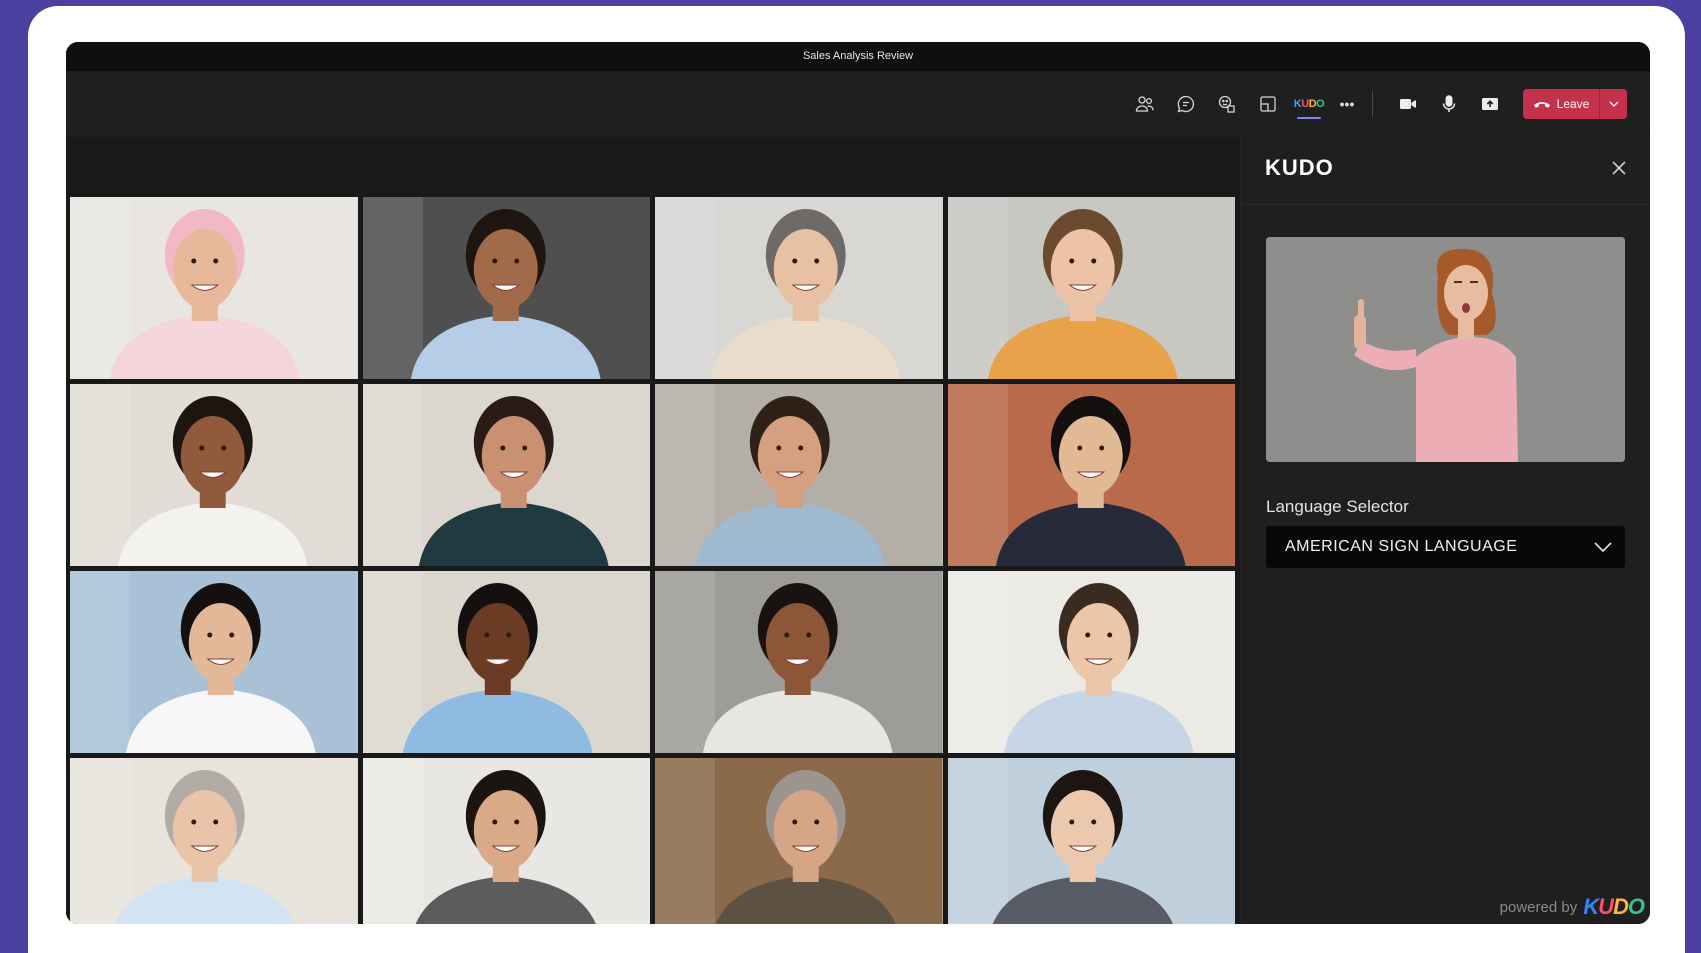 The width and height of the screenshot is (1701, 953). I want to click on panel-title: KUDO, so click(1299, 167).